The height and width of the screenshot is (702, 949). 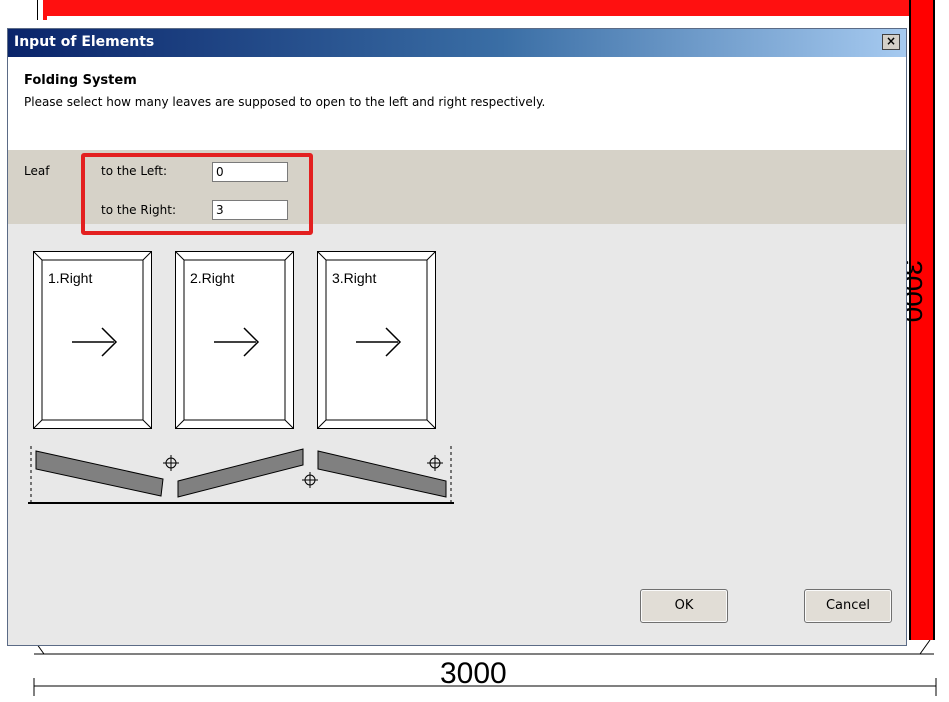 I want to click on close-icon: ×, so click(x=891, y=42).